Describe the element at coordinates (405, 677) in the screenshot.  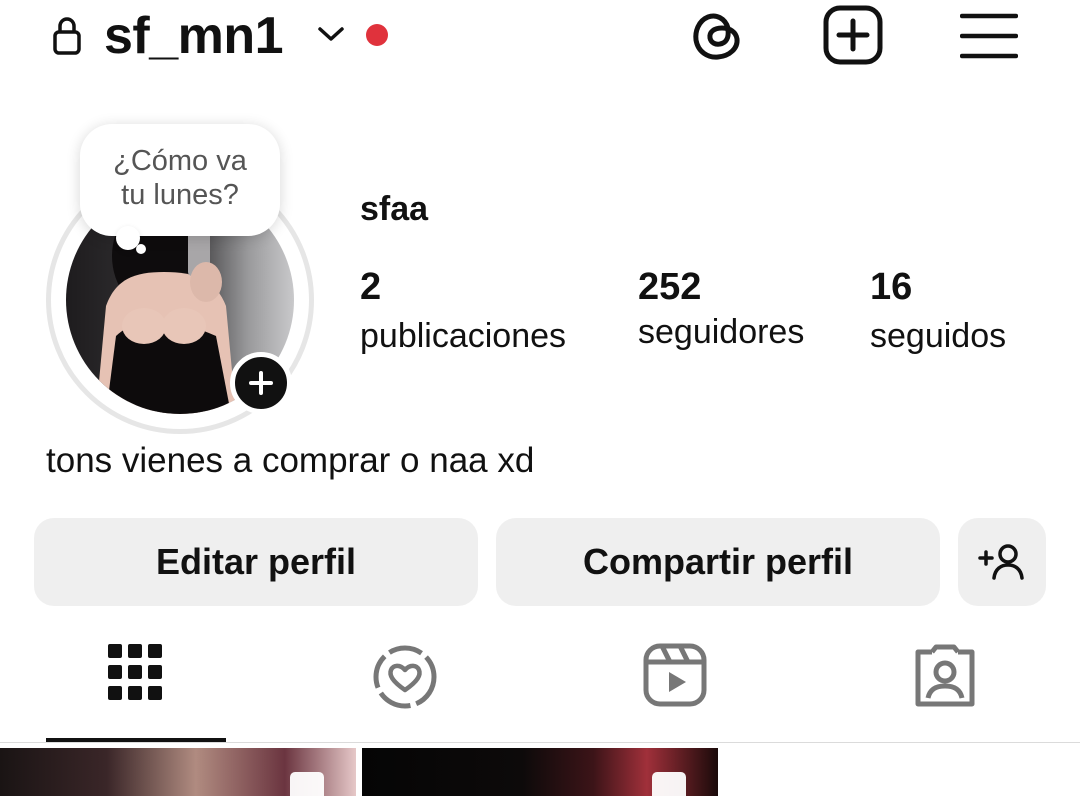
I see `heart-circle-icon` at that location.